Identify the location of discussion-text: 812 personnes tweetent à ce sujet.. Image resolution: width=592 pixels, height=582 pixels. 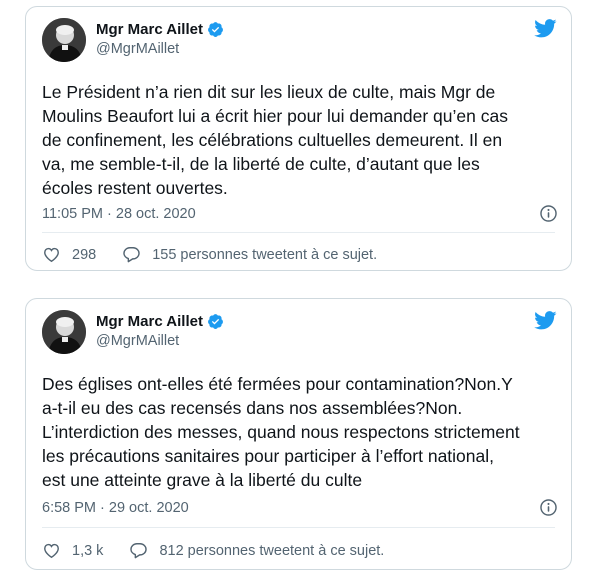
(272, 550).